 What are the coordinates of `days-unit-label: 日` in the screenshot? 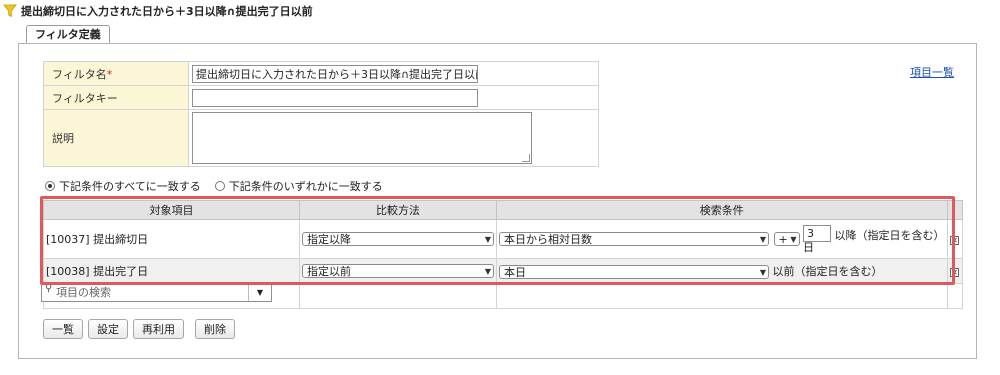 It's located at (808, 247).